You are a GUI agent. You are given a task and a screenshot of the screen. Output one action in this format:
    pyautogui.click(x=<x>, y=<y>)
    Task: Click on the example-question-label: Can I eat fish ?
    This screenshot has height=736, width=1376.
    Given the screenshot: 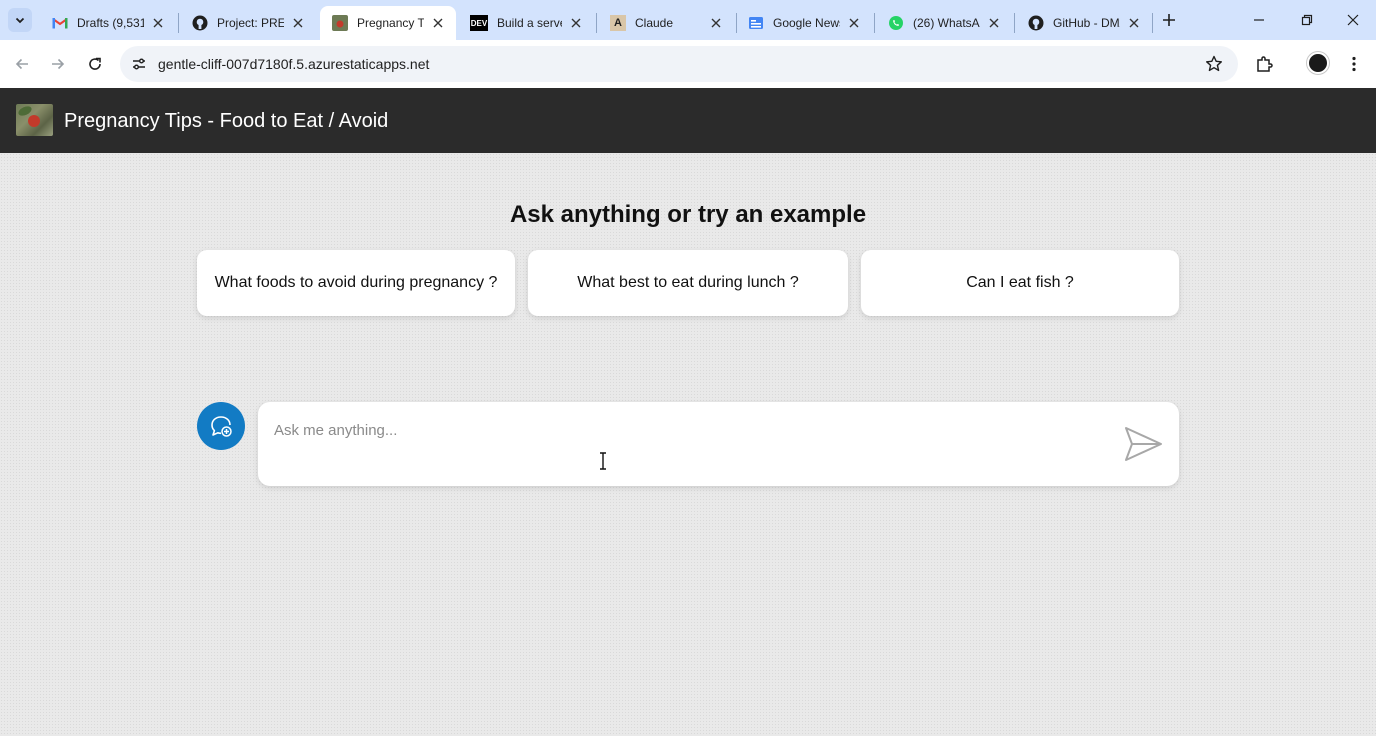 What is the action you would take?
    pyautogui.click(x=1020, y=282)
    